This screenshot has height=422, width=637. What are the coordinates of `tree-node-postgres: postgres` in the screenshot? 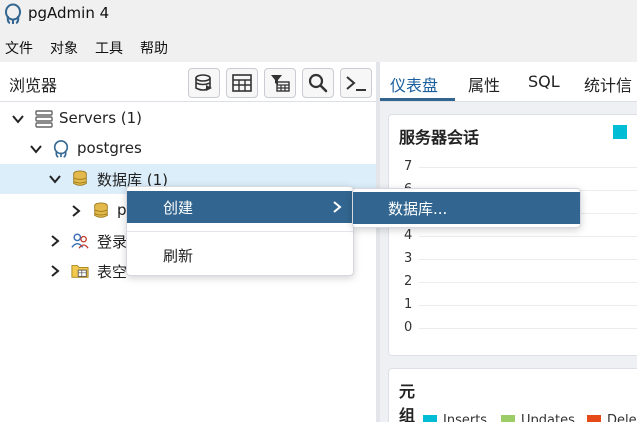 It's located at (188, 149).